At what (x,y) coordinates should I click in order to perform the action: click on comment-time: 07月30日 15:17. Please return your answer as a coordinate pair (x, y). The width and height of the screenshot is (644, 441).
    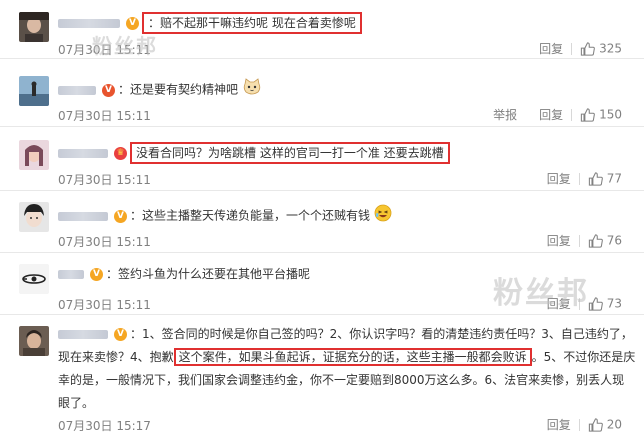
    Looking at the image, I should click on (104, 426).